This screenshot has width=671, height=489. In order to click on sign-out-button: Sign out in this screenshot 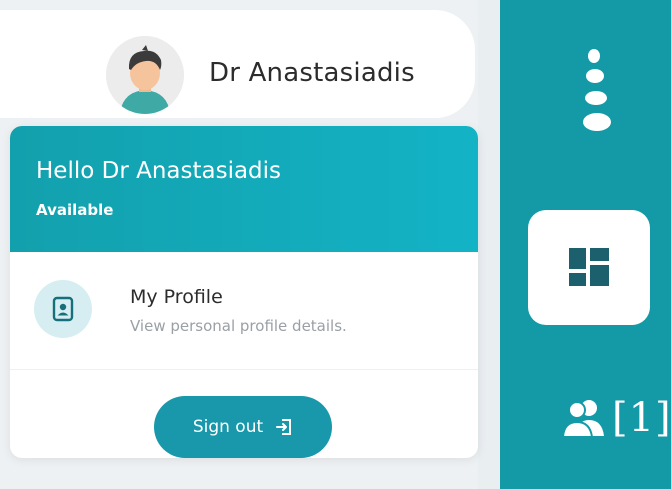, I will do `click(243, 427)`.